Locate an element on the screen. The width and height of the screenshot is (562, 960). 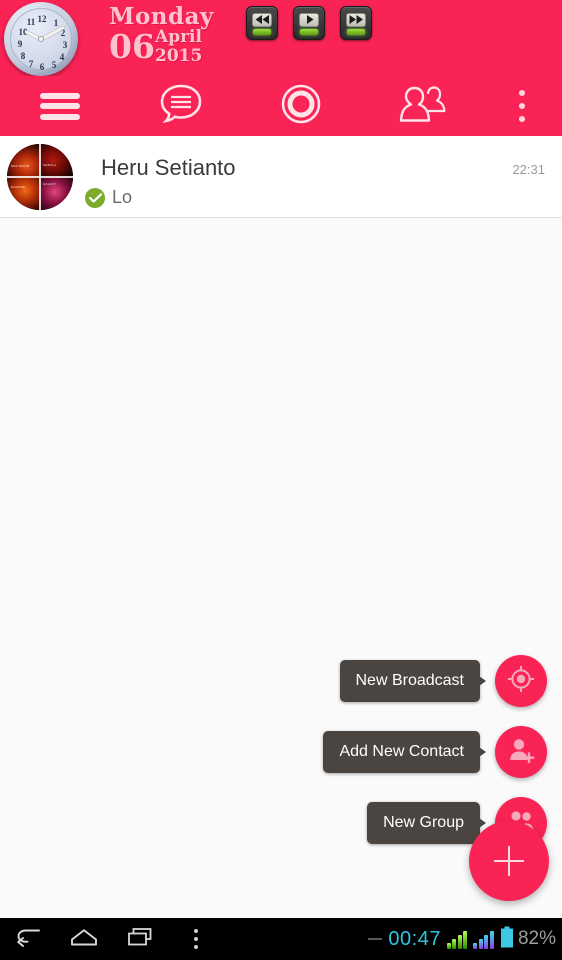
home-button is located at coordinates (84, 939).